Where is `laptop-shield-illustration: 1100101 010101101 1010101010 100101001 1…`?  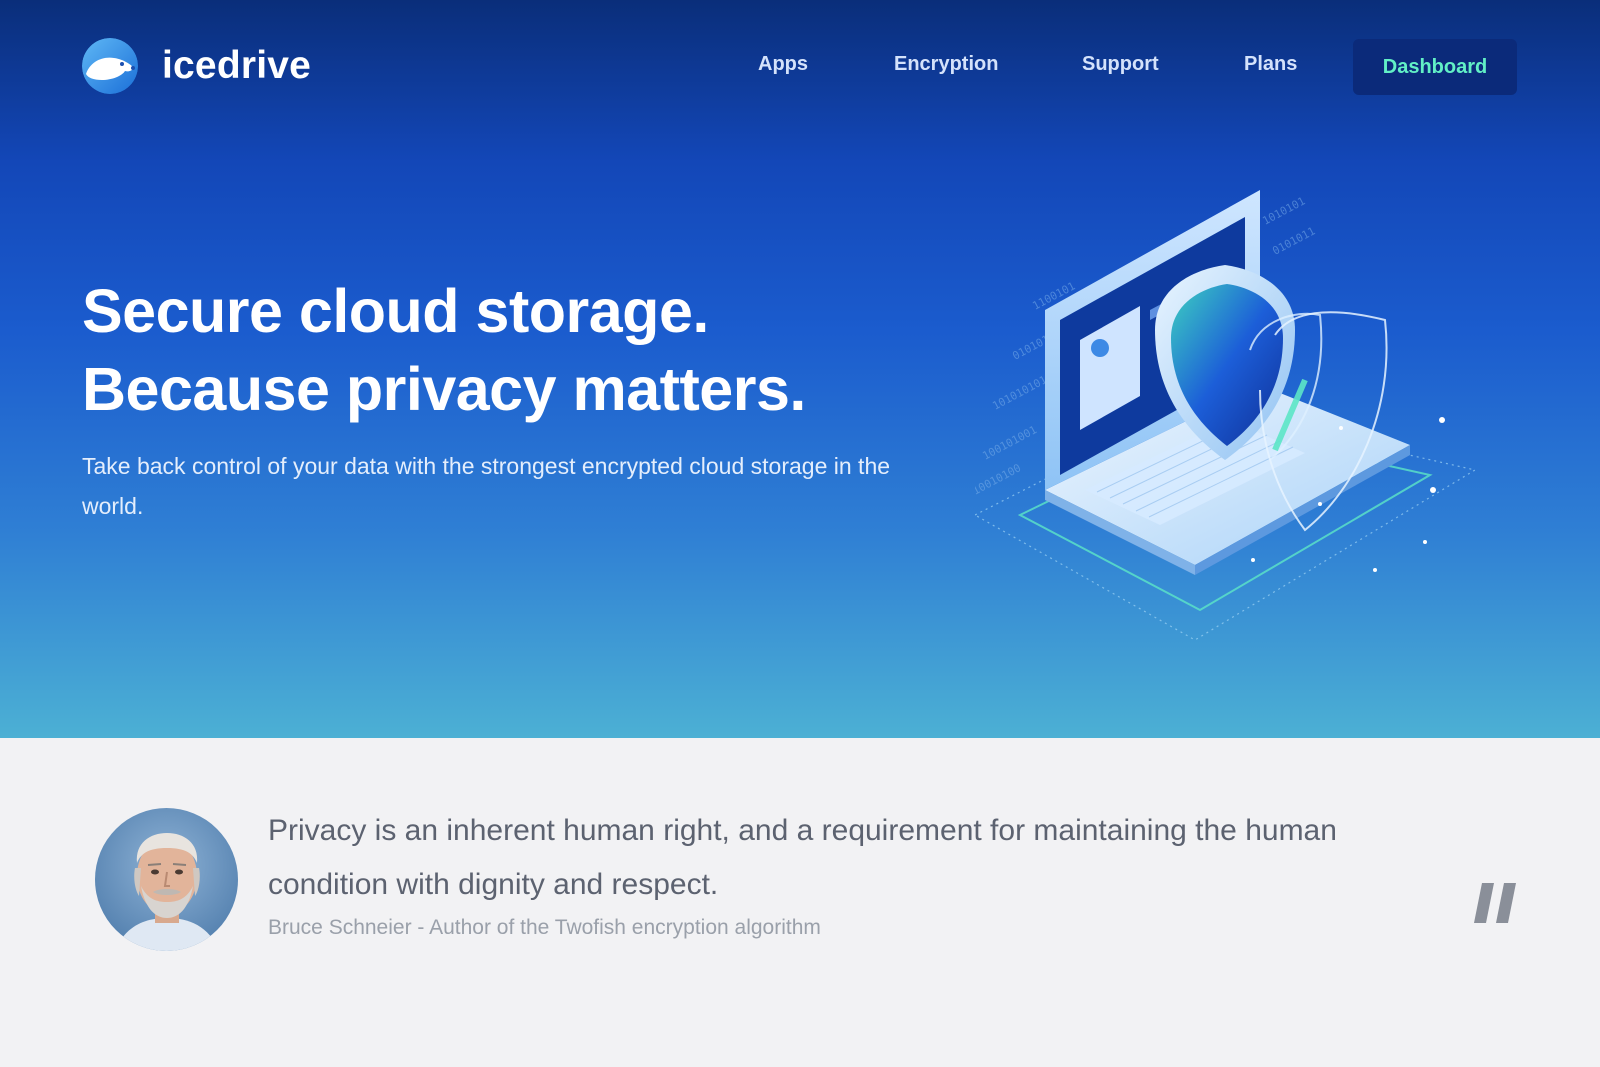
laptop-shield-illustration: 1100101 010101101 1010101010 100101001 1… is located at coordinates (1226, 415).